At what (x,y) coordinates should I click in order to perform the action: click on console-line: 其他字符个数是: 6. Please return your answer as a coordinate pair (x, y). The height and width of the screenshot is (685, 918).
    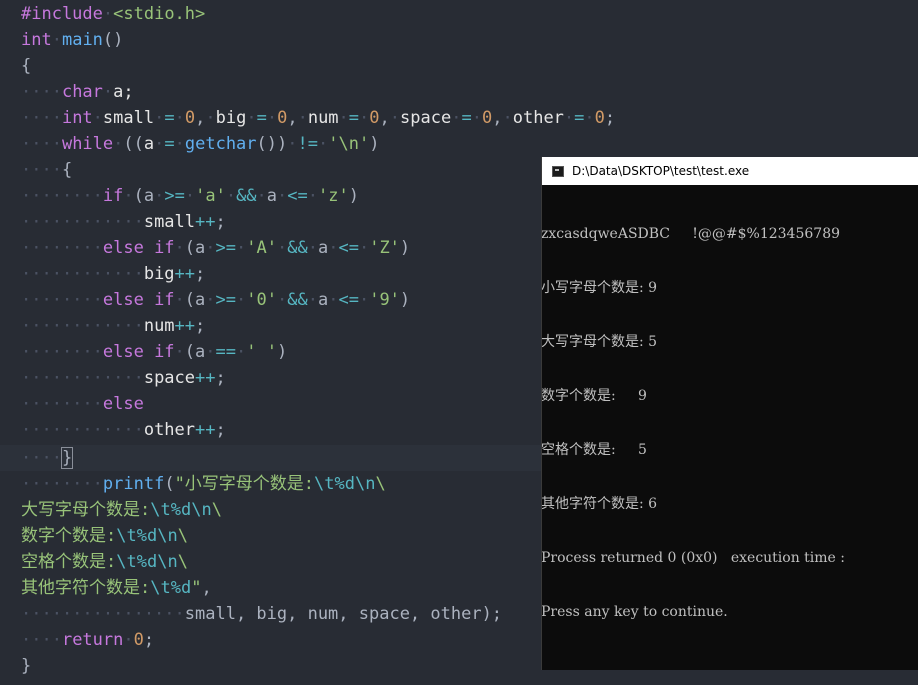
    Looking at the image, I should click on (599, 504).